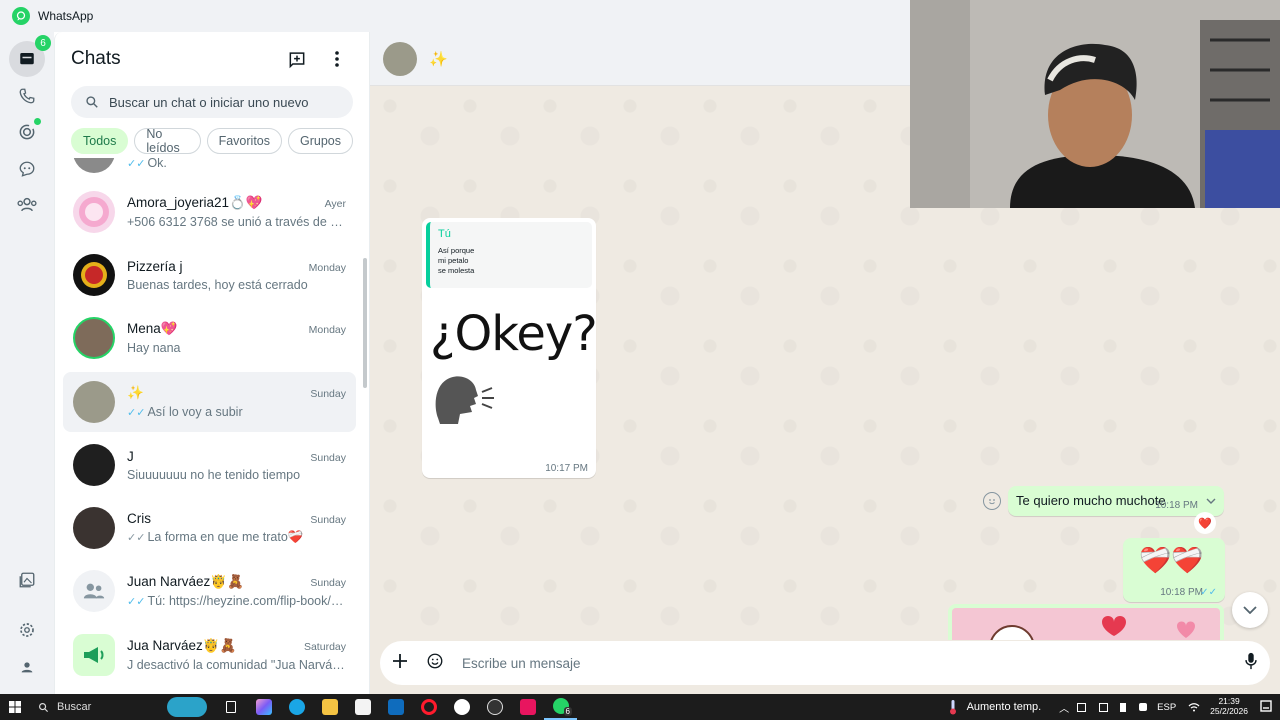  What do you see at coordinates (263, 707) in the screenshot?
I see `taskbar-app-copilot` at bounding box center [263, 707].